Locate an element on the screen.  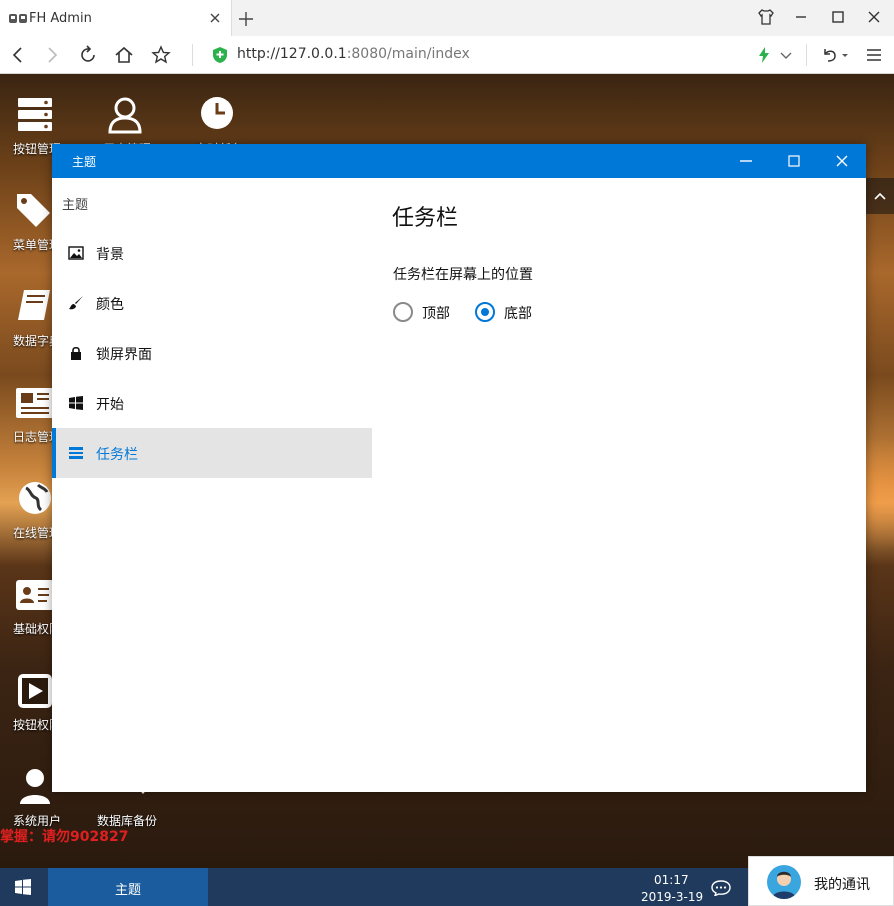
sidebar-item-label: 背景 is located at coordinates (110, 255).